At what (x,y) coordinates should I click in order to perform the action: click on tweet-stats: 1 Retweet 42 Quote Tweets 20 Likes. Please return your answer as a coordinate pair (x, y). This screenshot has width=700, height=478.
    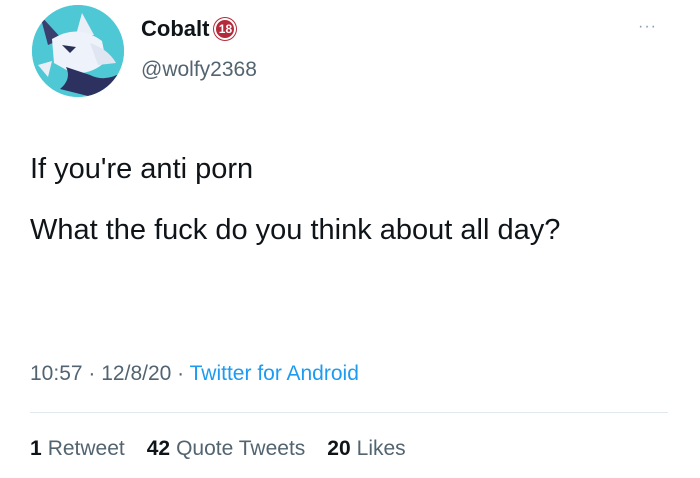
    Looking at the image, I should click on (218, 449).